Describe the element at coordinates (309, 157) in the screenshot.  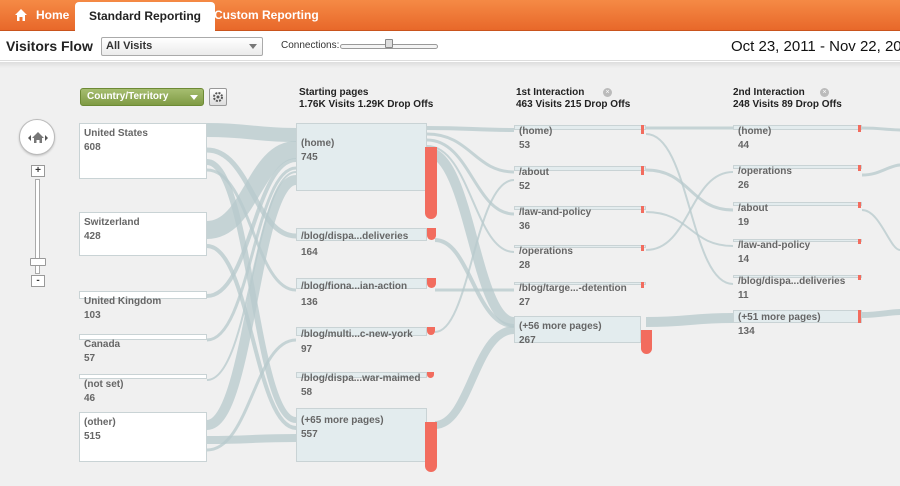
I see `node-value: 745` at that location.